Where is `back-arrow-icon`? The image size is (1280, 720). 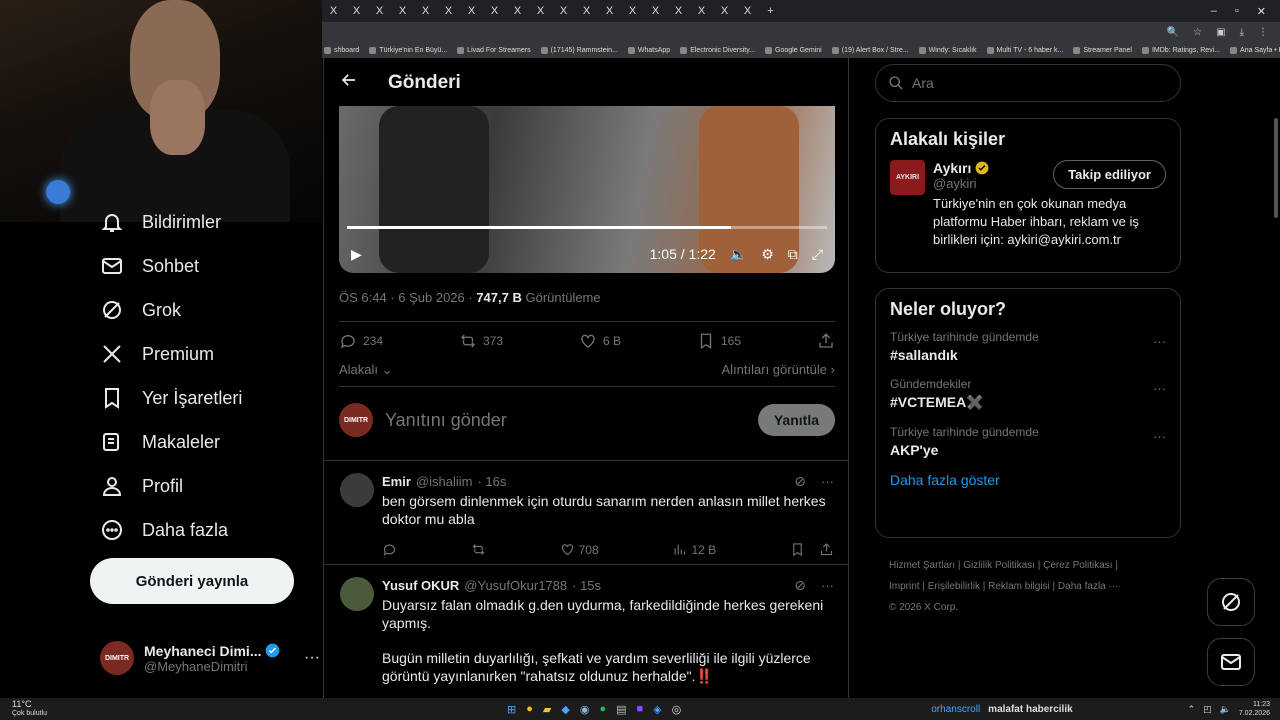
back-arrow-icon is located at coordinates (349, 83).